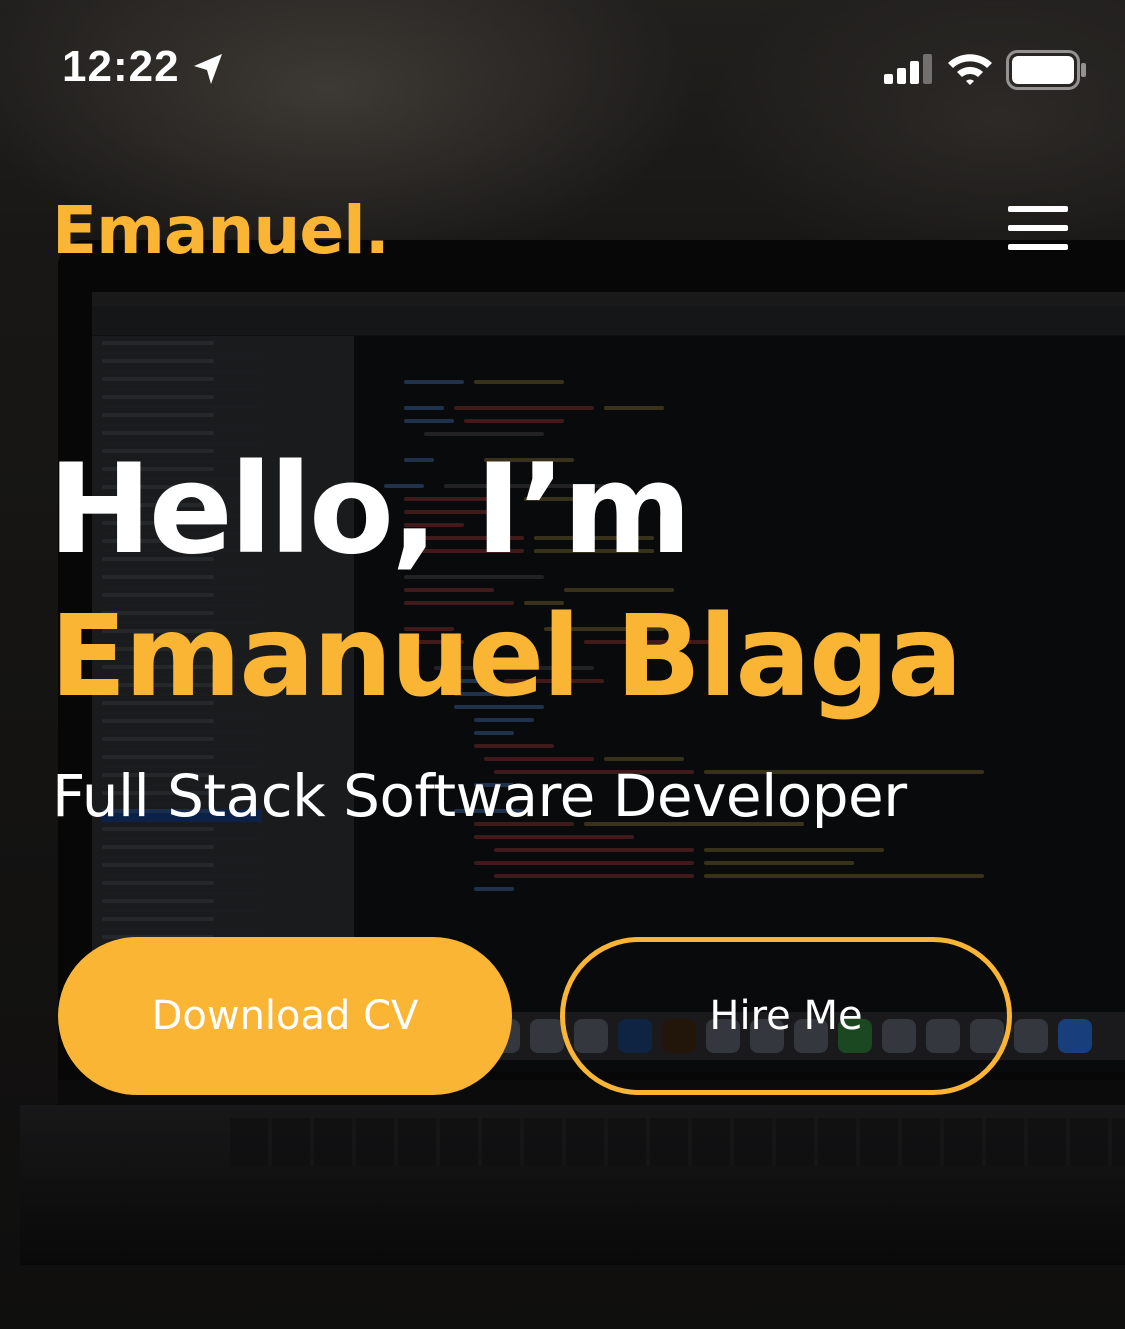 Image resolution: width=1125 pixels, height=1329 pixels. I want to click on battery-icon, so click(1046, 70).